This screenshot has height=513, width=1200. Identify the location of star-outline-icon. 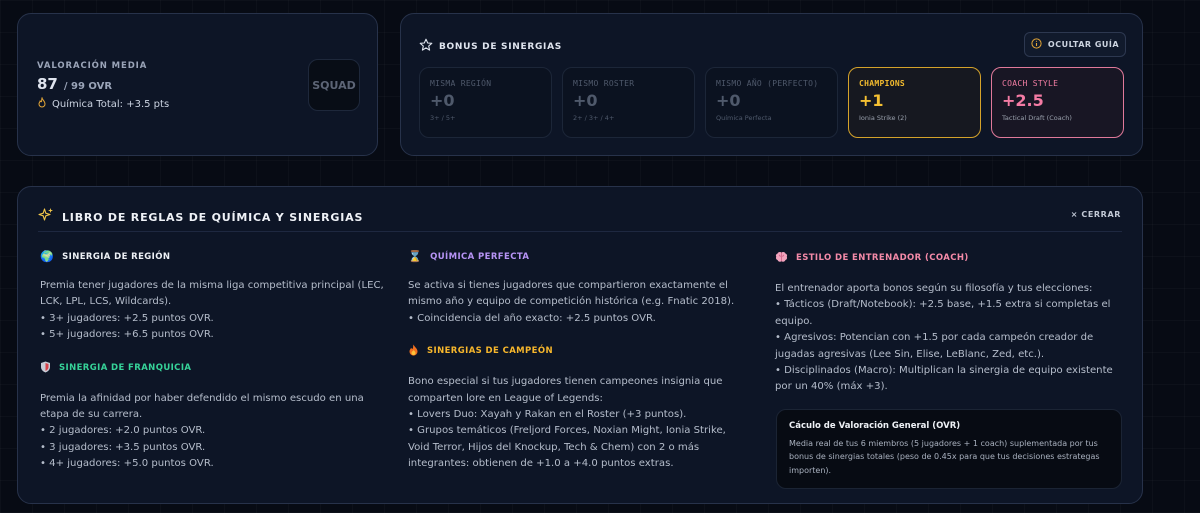
(426, 46).